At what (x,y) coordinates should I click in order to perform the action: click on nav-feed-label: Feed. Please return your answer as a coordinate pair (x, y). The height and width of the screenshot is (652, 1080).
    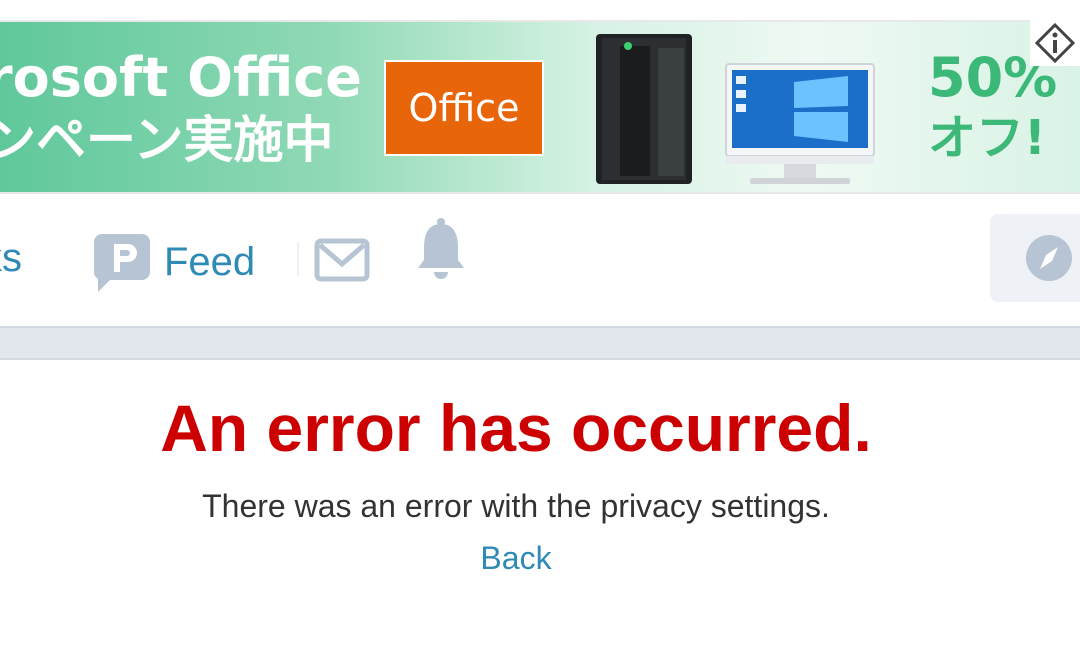
    Looking at the image, I should click on (210, 262).